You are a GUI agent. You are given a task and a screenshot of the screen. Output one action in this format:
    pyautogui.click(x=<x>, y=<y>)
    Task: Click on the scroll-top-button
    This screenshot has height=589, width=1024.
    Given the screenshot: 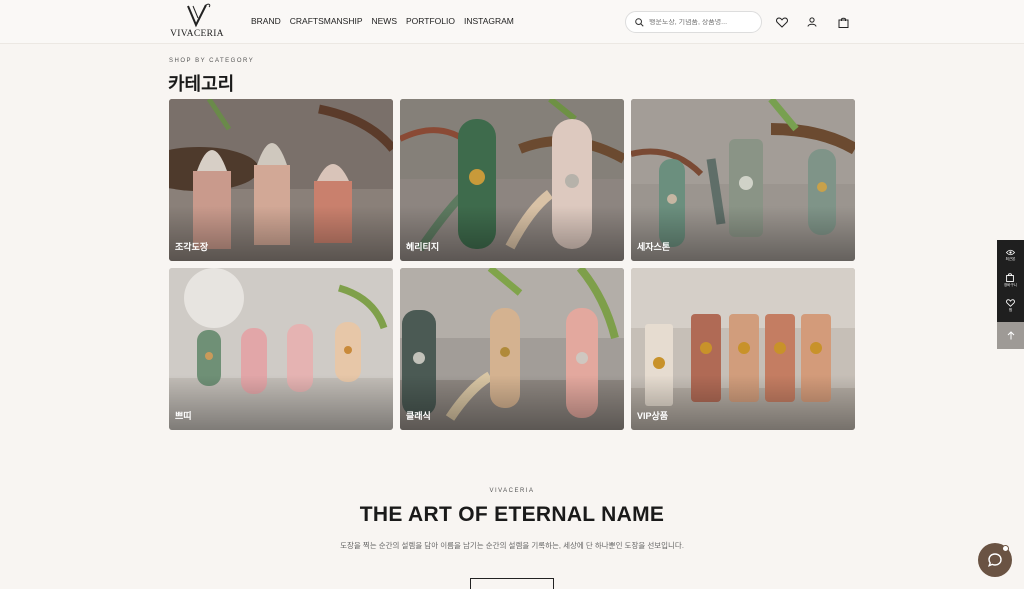 What is the action you would take?
    pyautogui.click(x=1010, y=335)
    